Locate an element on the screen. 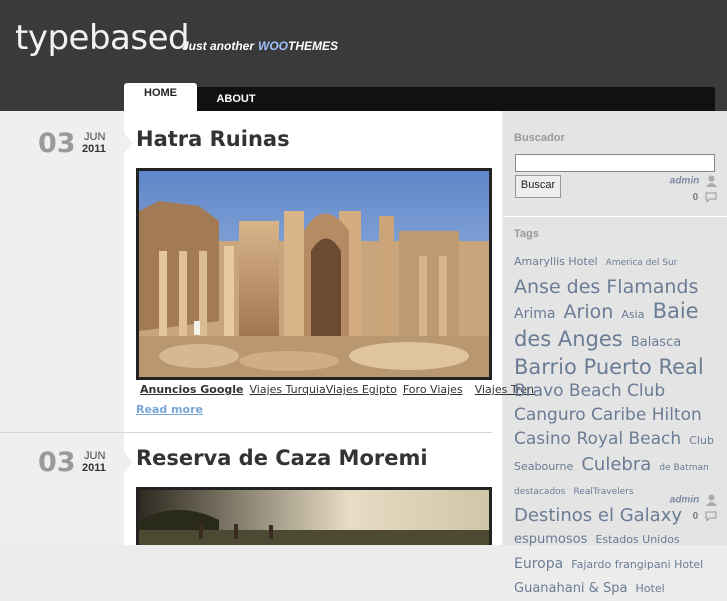  widget-divider is located at coordinates (615, 216).